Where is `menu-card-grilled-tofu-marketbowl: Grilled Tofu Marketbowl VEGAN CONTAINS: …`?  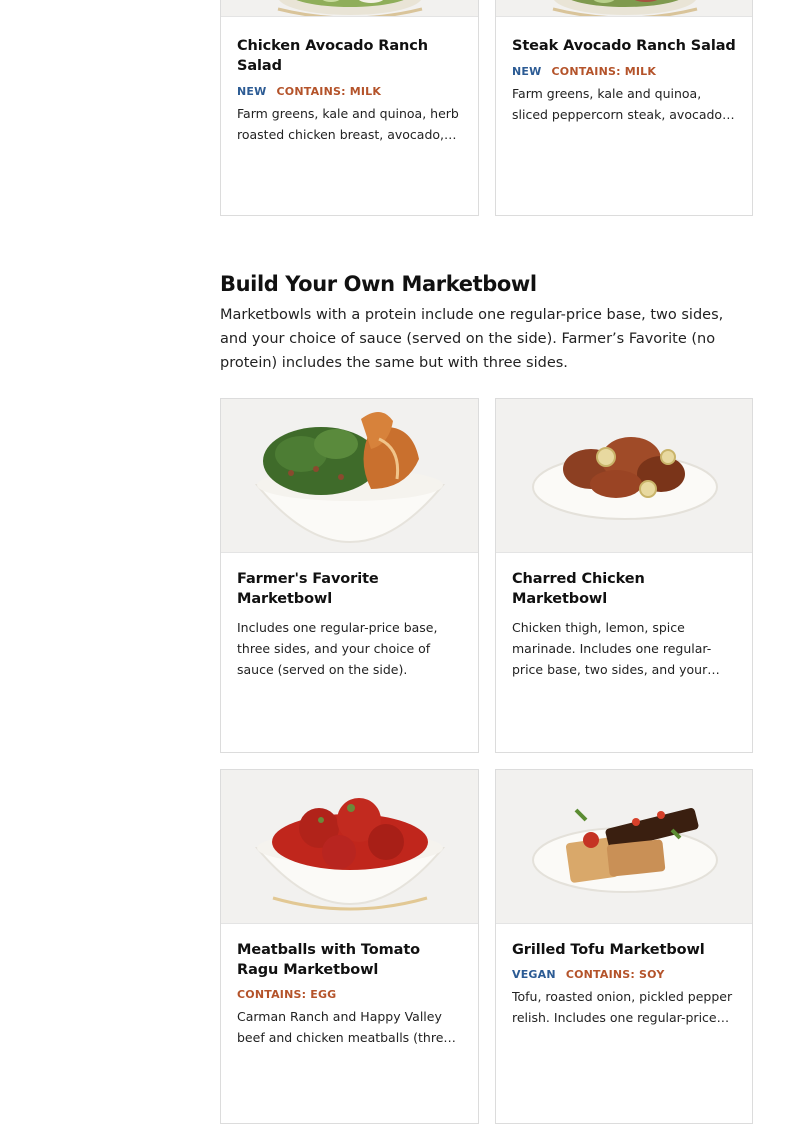 menu-card-grilled-tofu-marketbowl: Grilled Tofu Marketbowl VEGAN CONTAINS: … is located at coordinates (624, 946).